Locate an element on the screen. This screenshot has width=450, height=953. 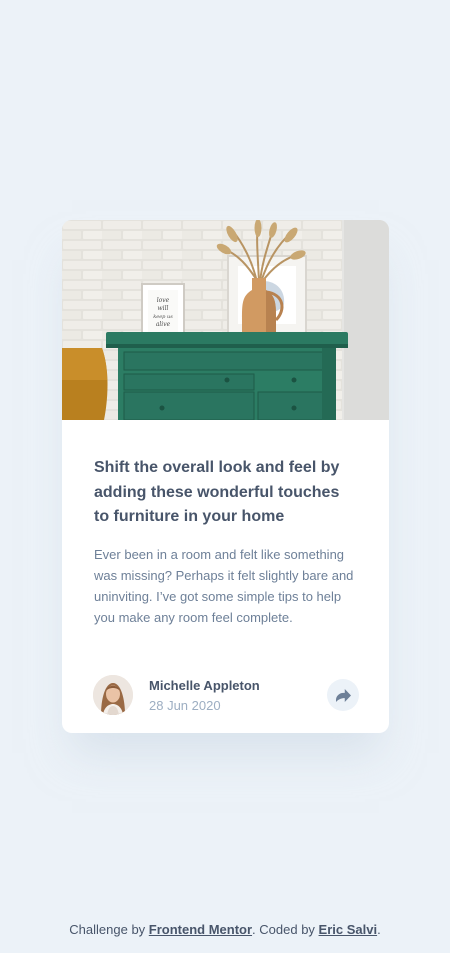
avatar-image is located at coordinates (113, 695).